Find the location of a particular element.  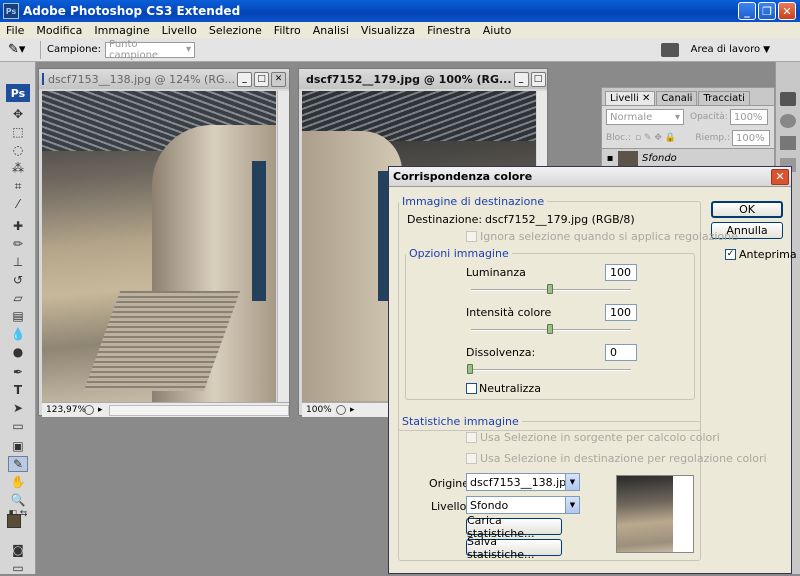

history-brush-tool-icon: ↺ is located at coordinates (18, 280).